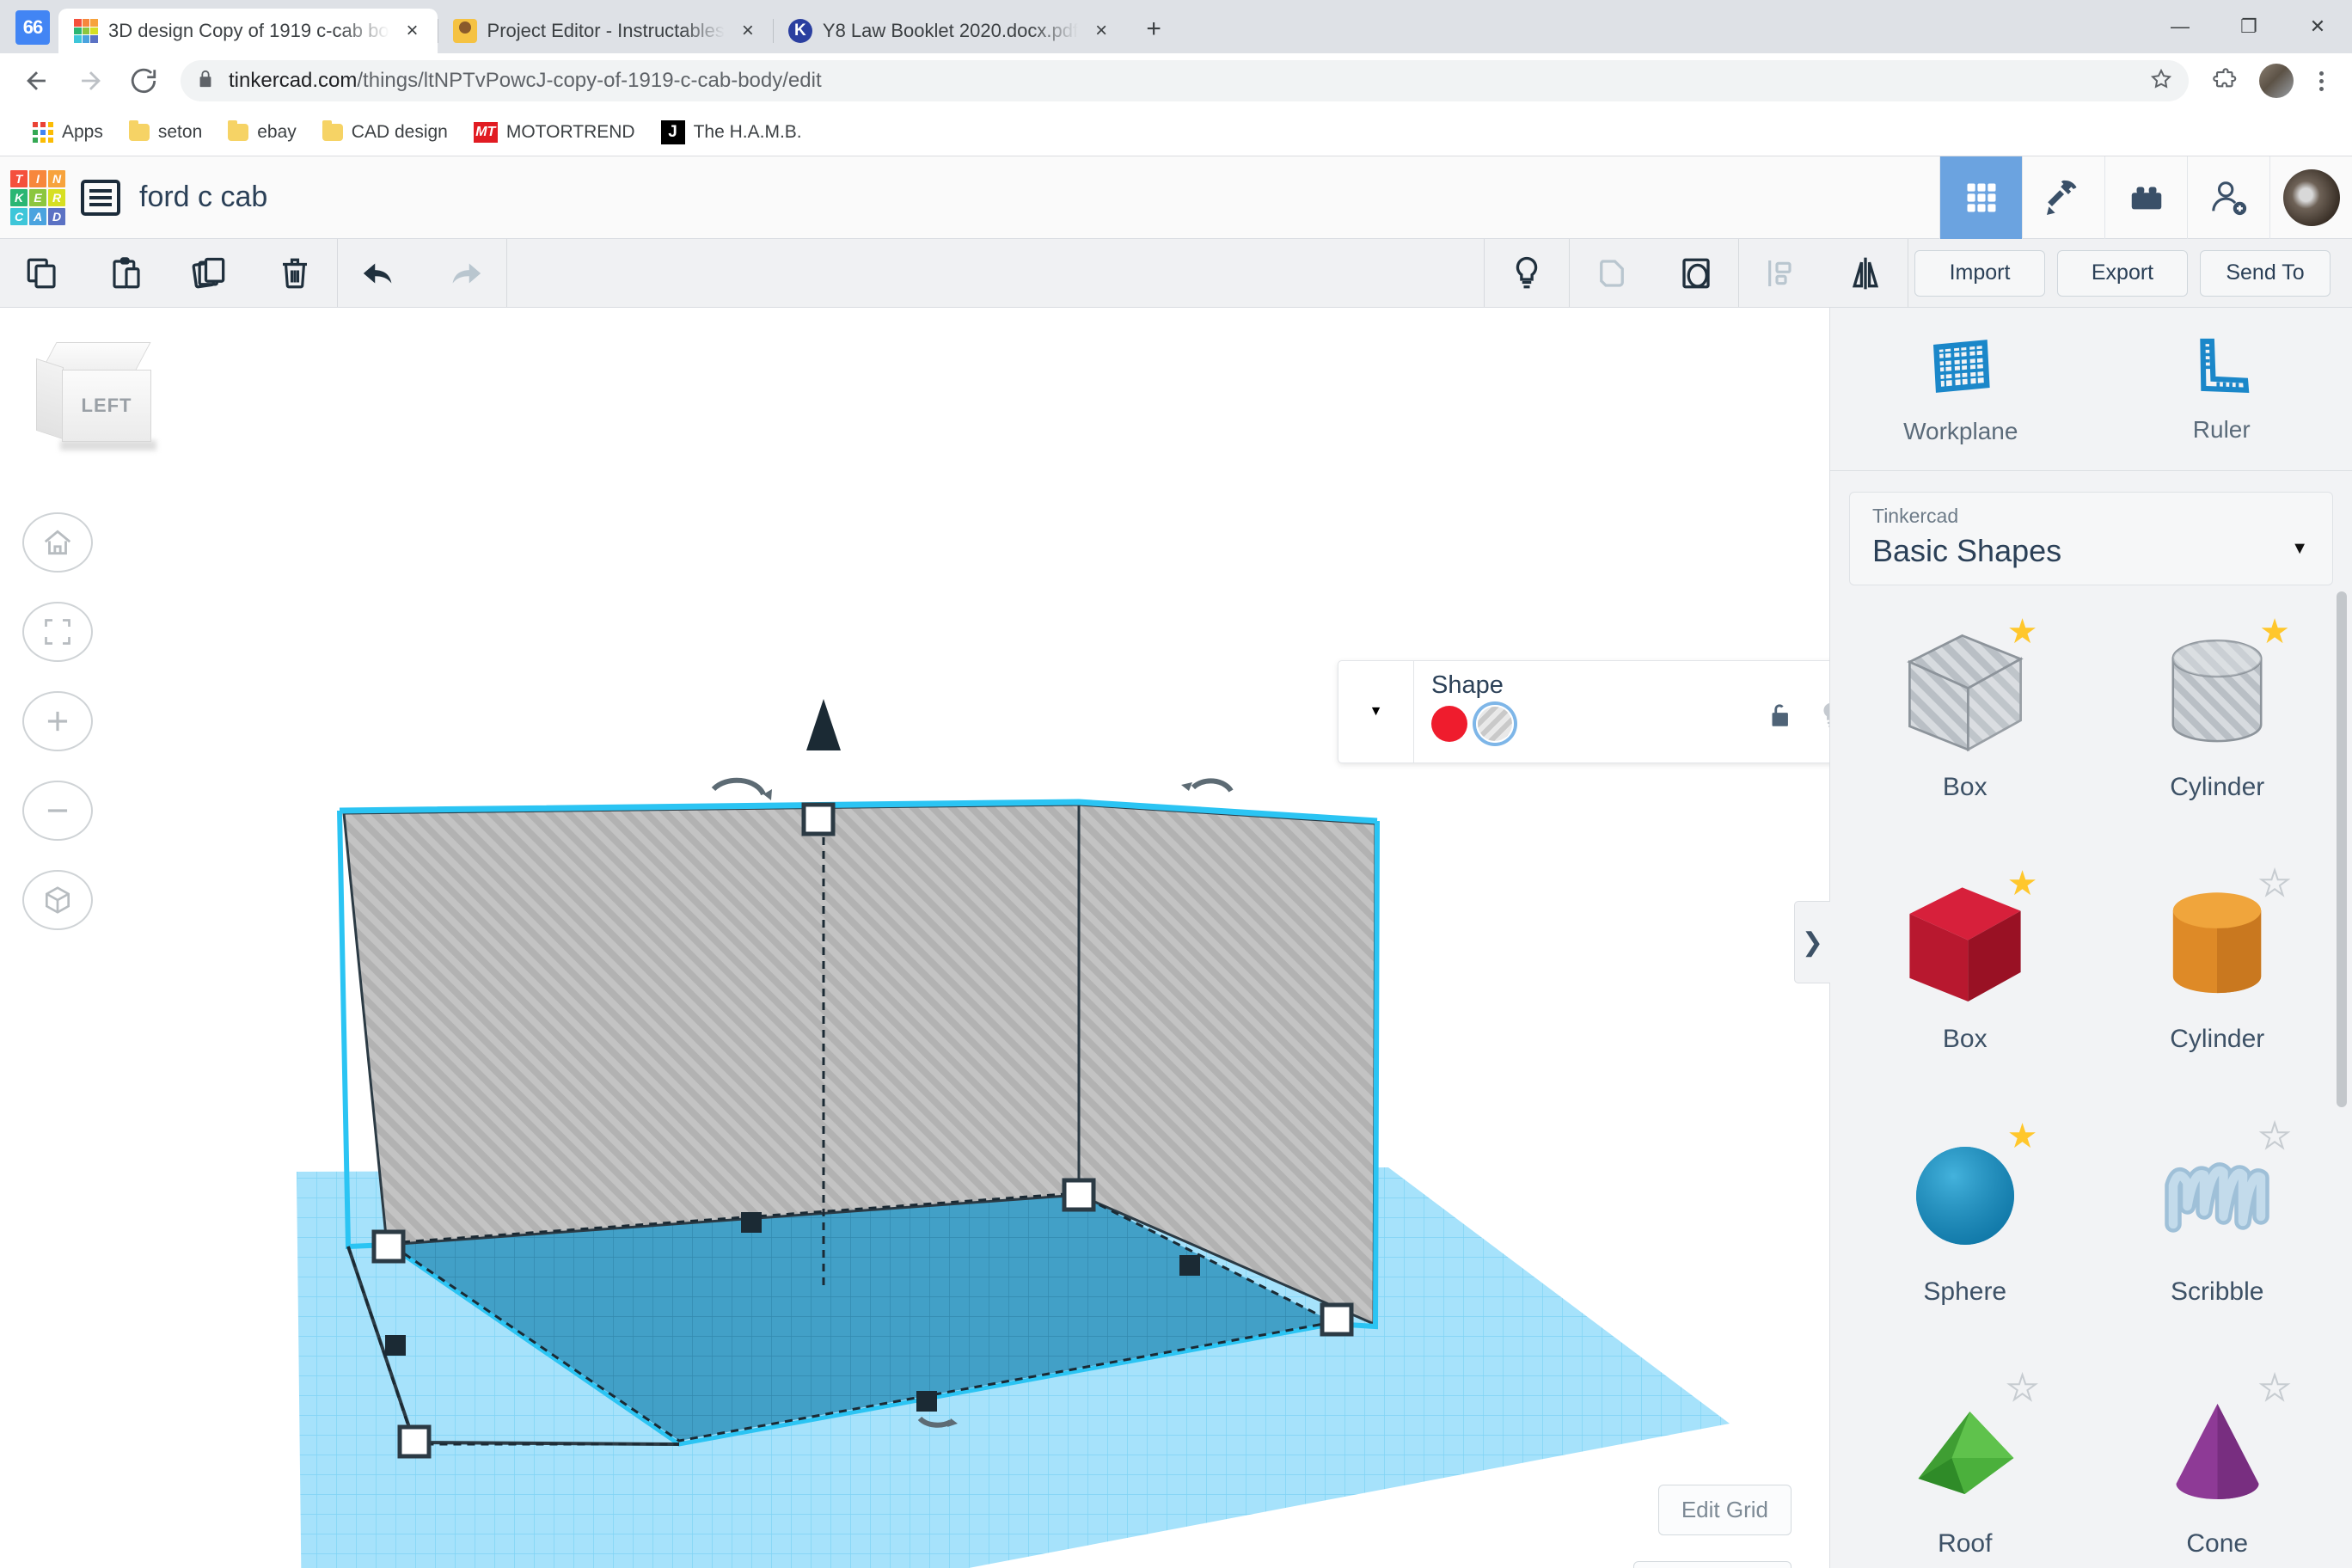  What do you see at coordinates (1612, 273) in the screenshot?
I see `ungroup-button` at bounding box center [1612, 273].